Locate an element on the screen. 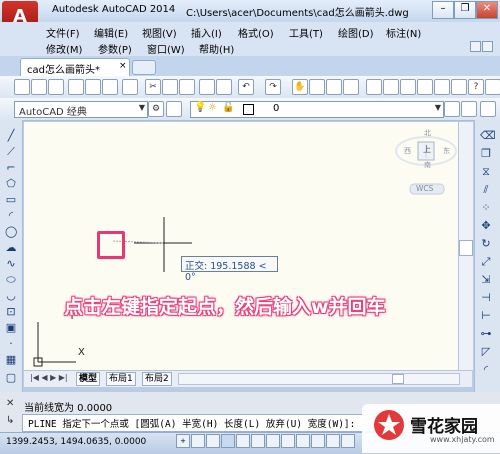 Image resolution: width=500 pixels, height=454 pixels. ortho-toggle is located at coordinates (228, 441).